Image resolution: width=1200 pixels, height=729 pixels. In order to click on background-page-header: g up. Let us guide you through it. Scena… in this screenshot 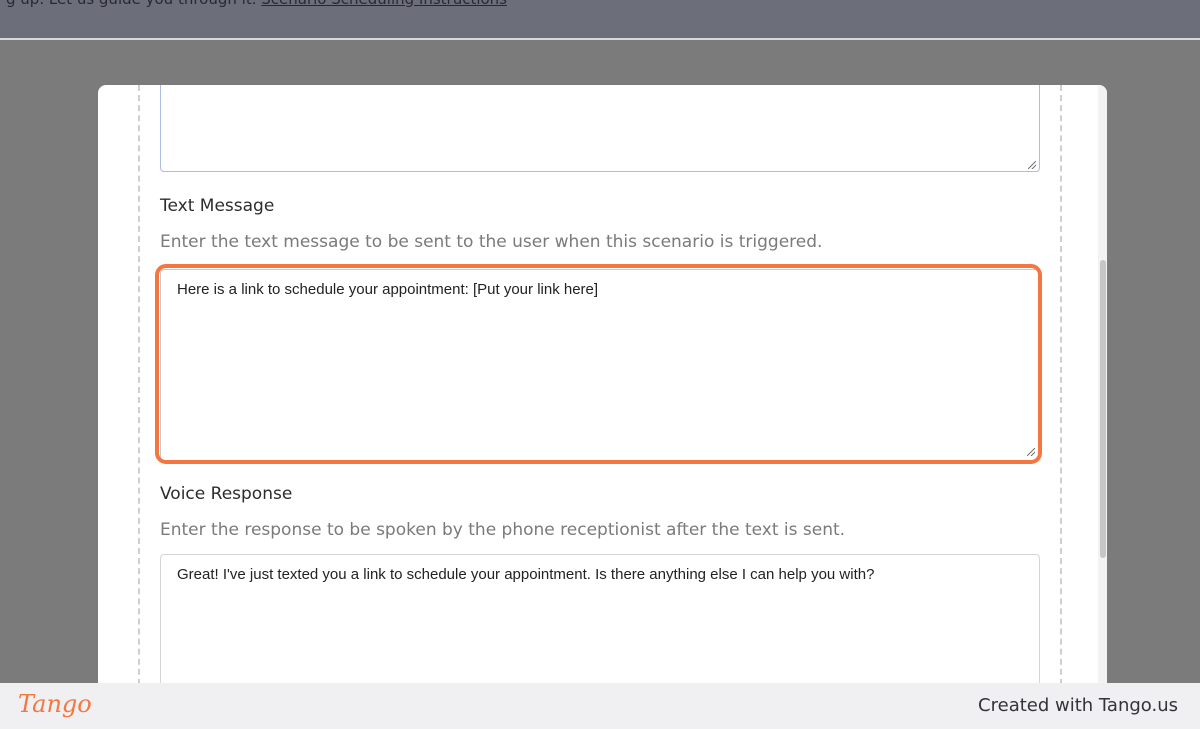, I will do `click(600, 20)`.